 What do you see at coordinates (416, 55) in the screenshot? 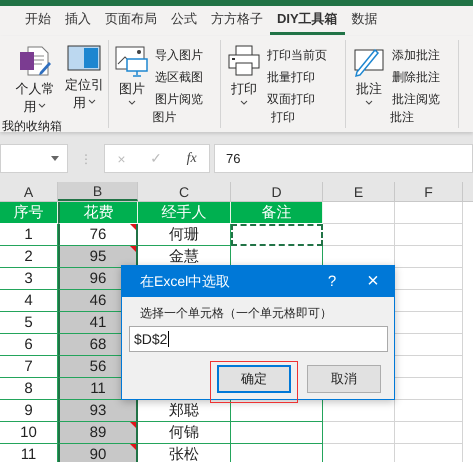
I see `ribbon-button: 添加批注` at bounding box center [416, 55].